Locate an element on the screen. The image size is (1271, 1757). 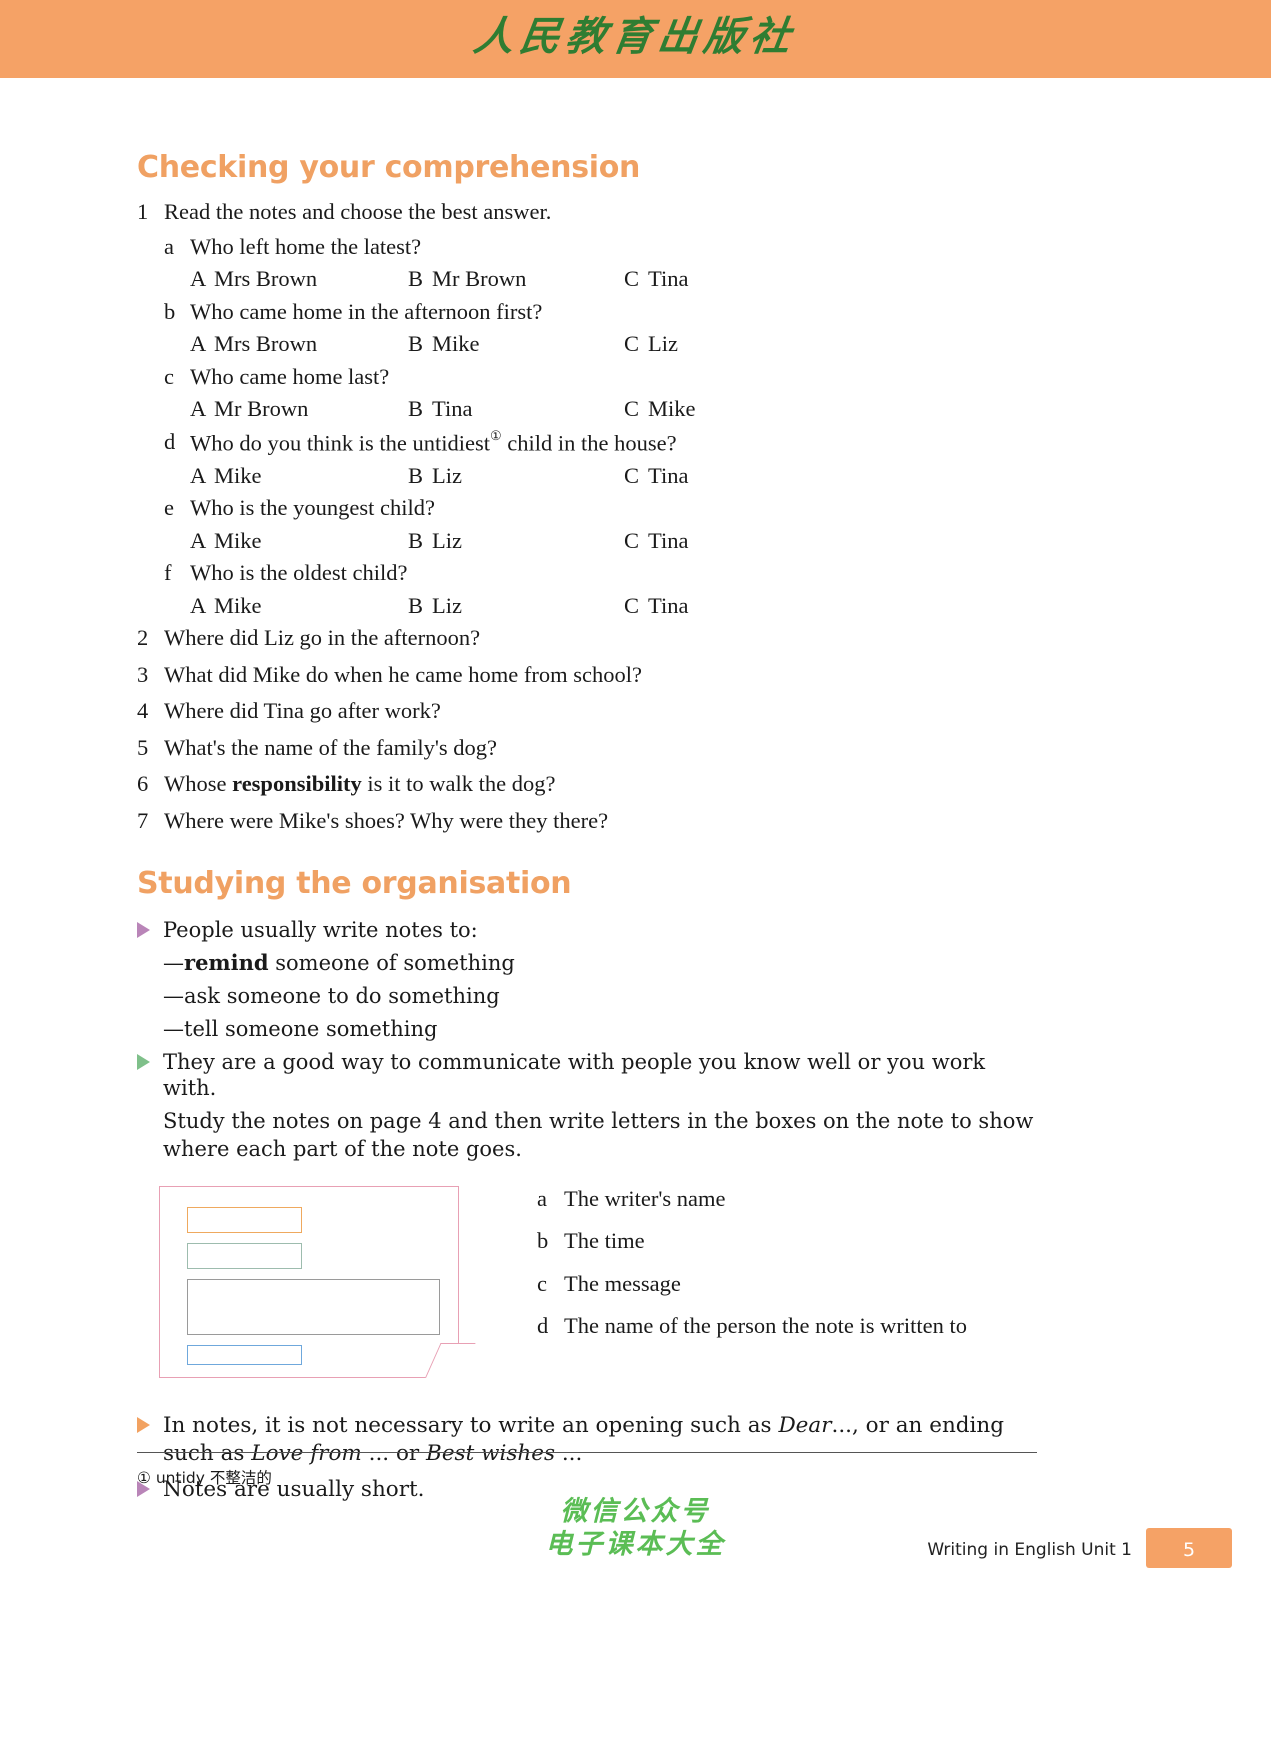
note-label-b-text: The time is located at coordinates (604, 1241).